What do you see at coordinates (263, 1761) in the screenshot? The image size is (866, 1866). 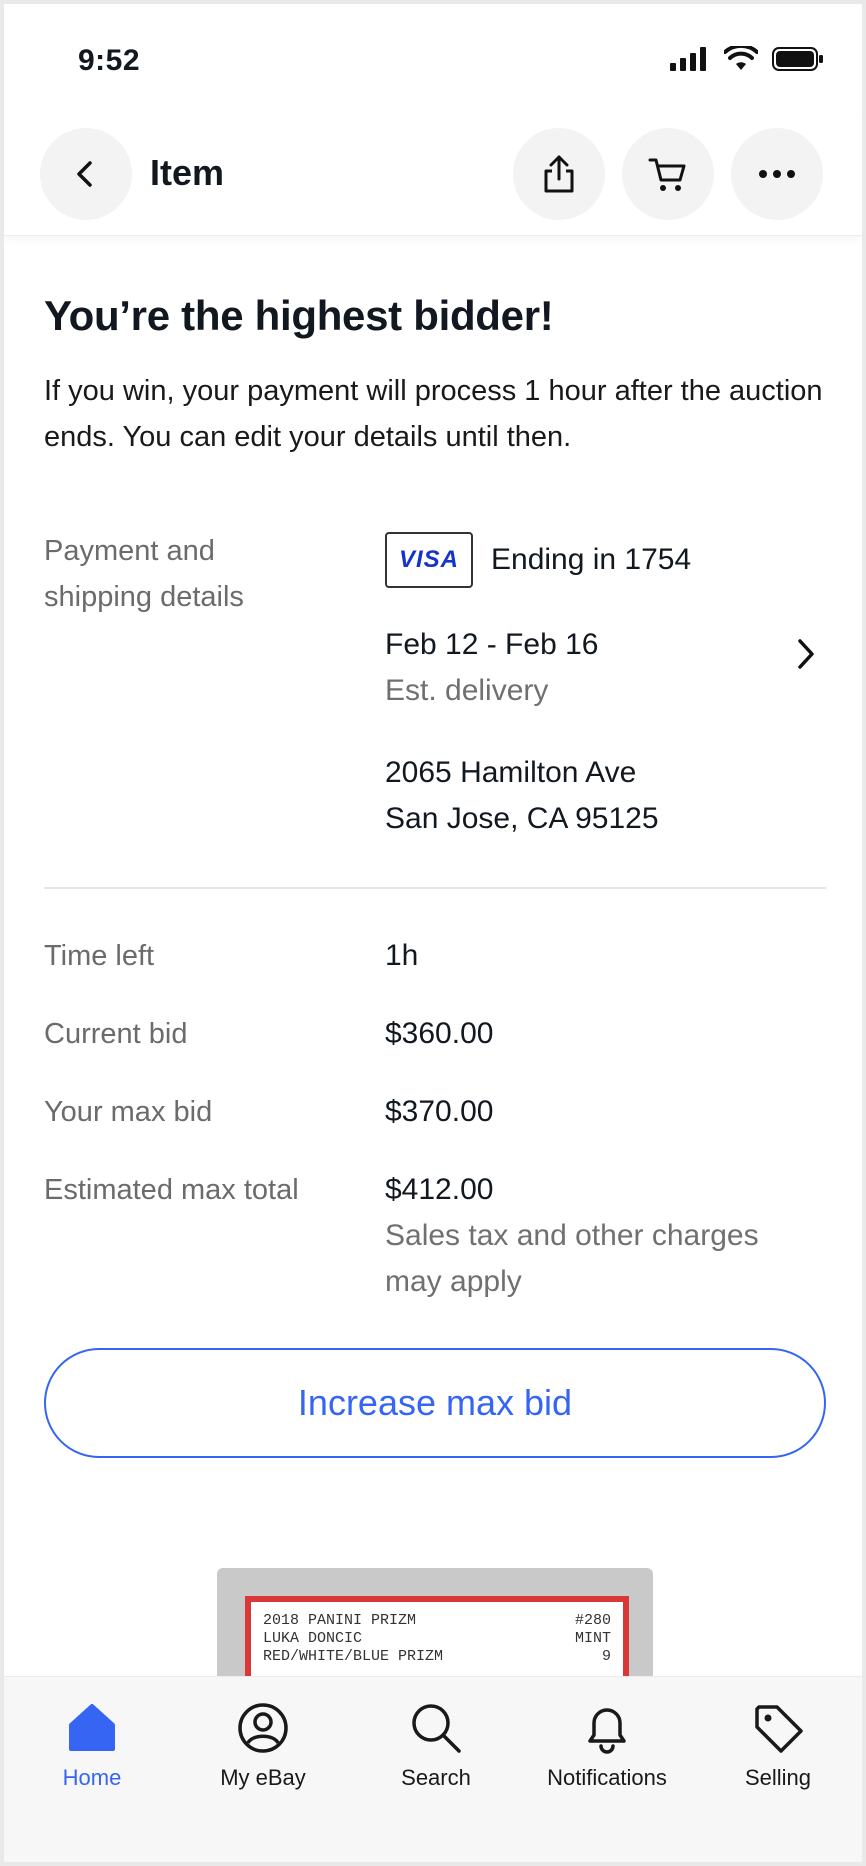 I see `nav-my-ebay: My eBay` at bounding box center [263, 1761].